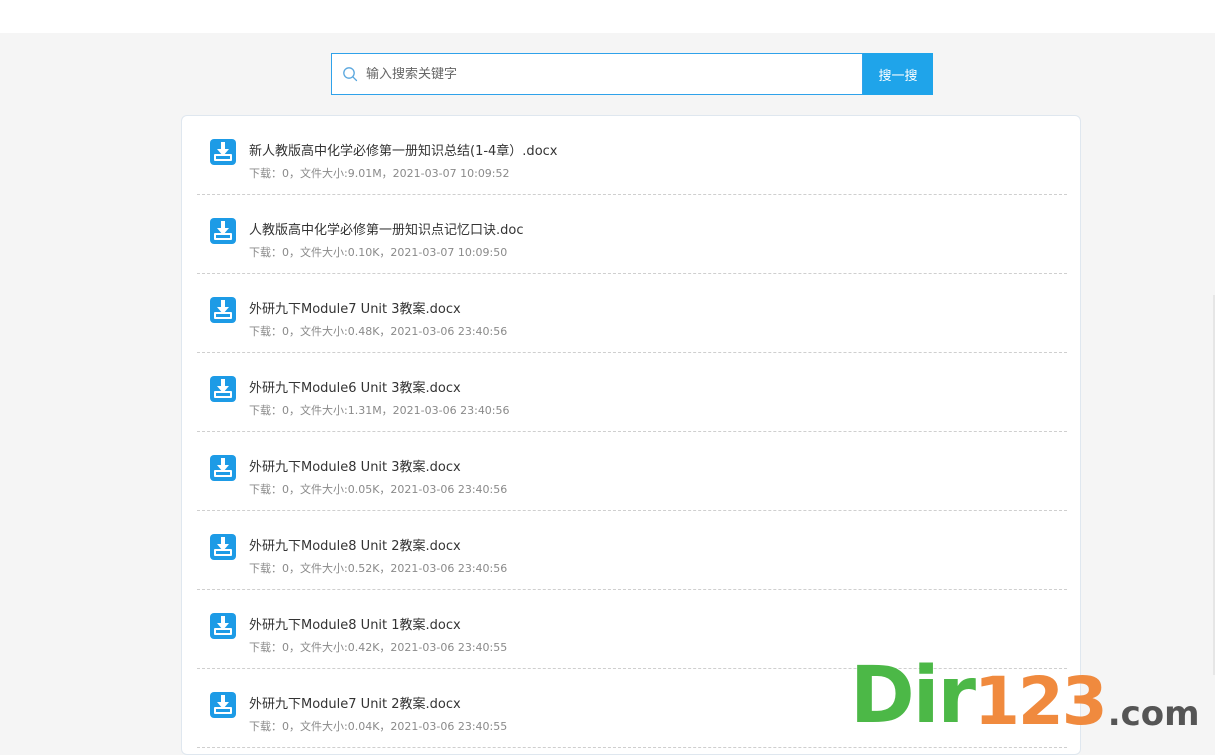 This screenshot has height=755, width=1215. Describe the element at coordinates (355, 307) in the screenshot. I see `file-title-link: 外研九下Module7 Unit 3教案.docx` at that location.